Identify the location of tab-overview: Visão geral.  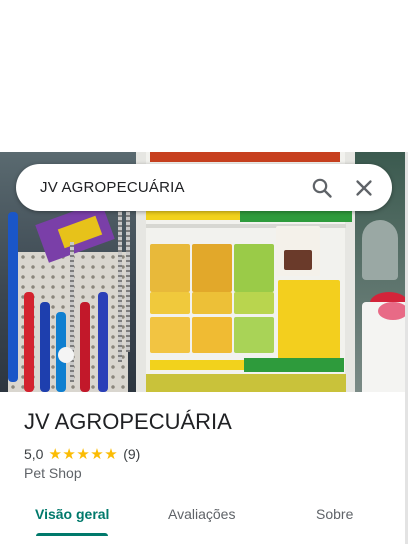
(72, 514).